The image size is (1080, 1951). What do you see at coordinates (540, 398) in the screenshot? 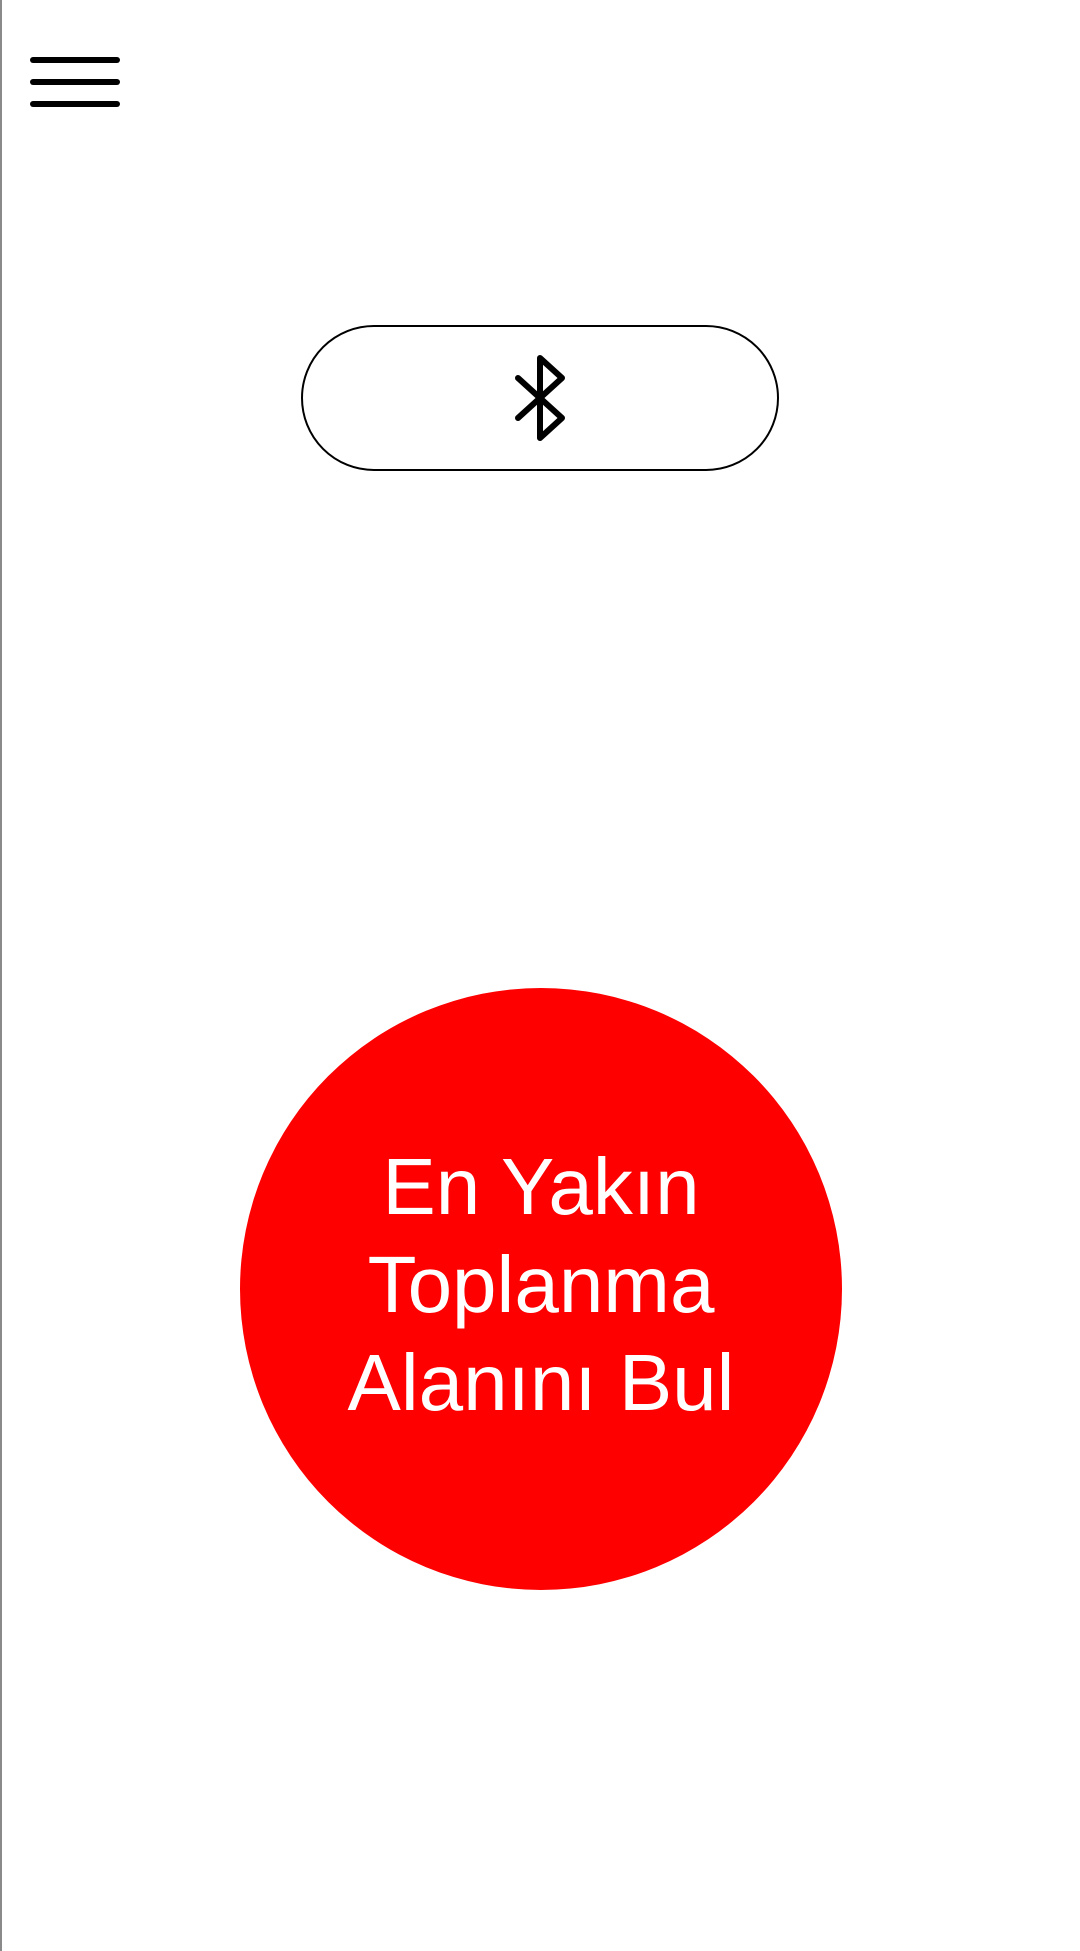
I see `bluetooth-icon` at bounding box center [540, 398].